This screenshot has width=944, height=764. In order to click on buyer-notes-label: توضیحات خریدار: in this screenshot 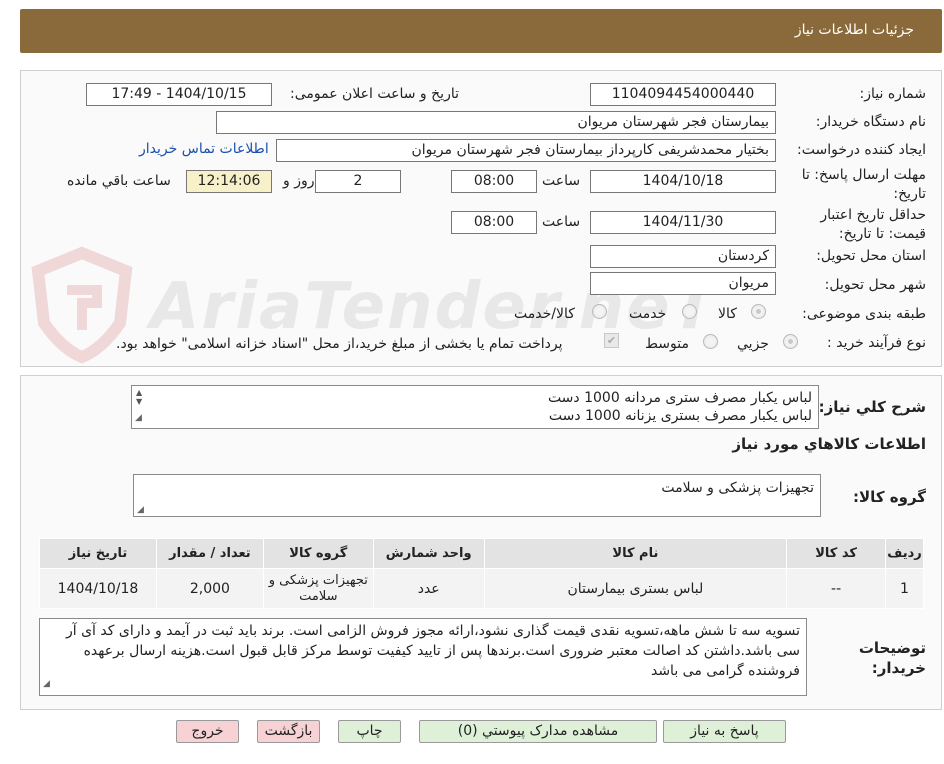, I will do `click(892, 658)`.